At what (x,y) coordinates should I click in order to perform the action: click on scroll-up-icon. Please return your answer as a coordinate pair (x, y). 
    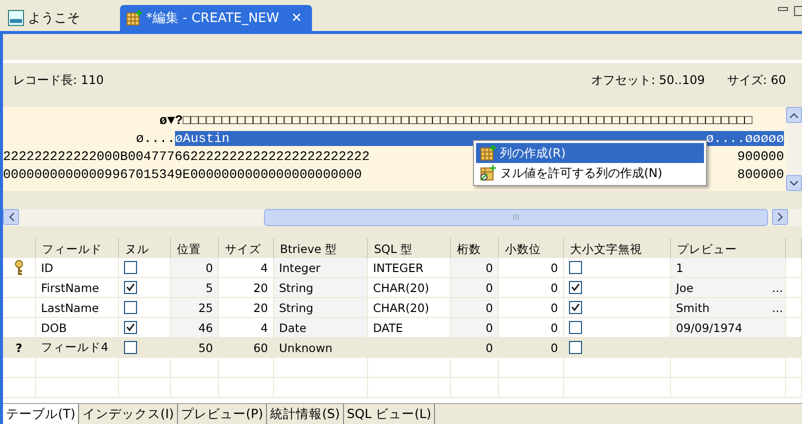
    Looking at the image, I should click on (794, 115).